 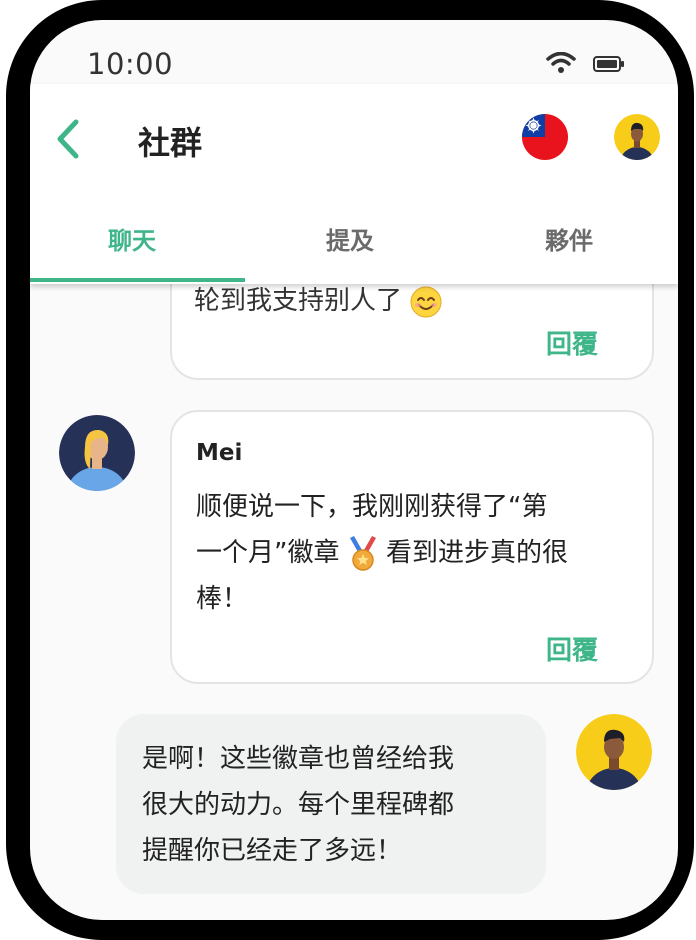 I want to click on smiling-face-emoji-icon, so click(x=426, y=301).